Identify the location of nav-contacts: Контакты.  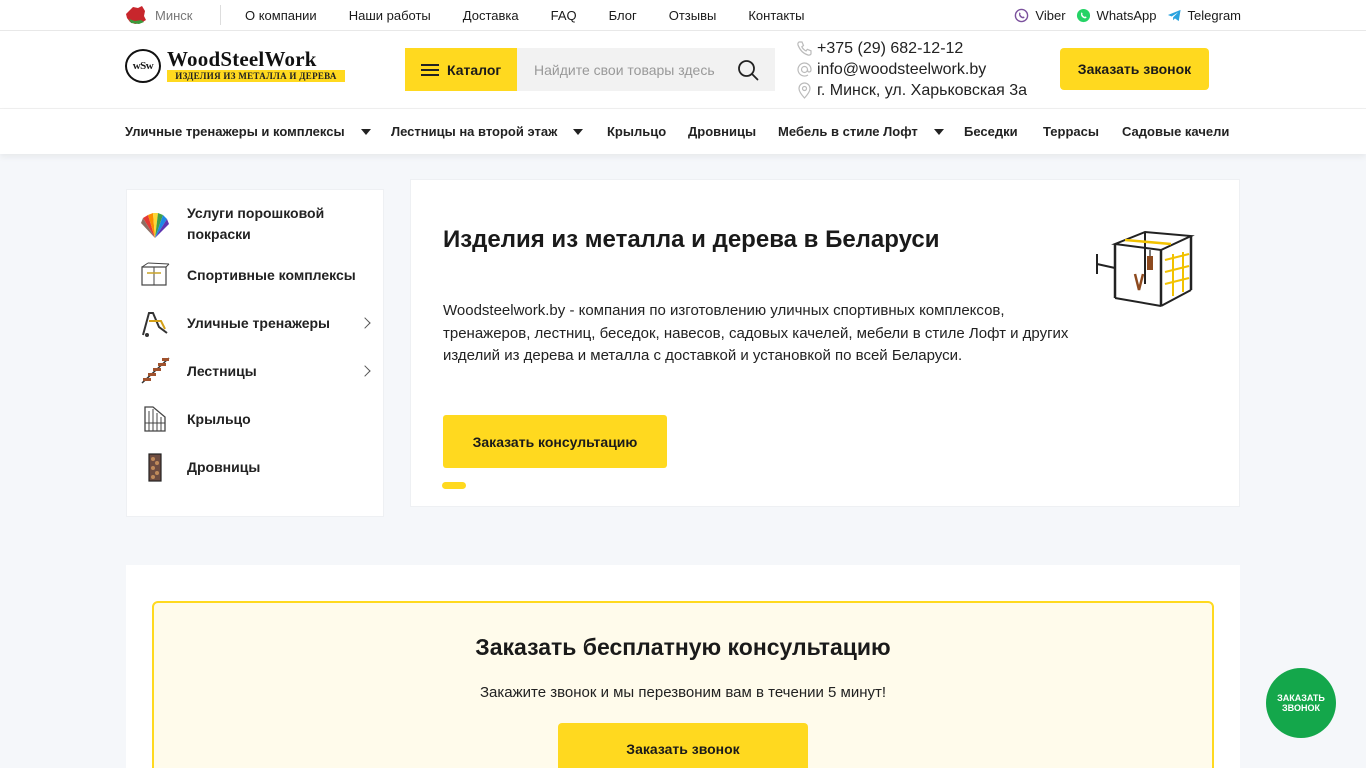
(776, 15).